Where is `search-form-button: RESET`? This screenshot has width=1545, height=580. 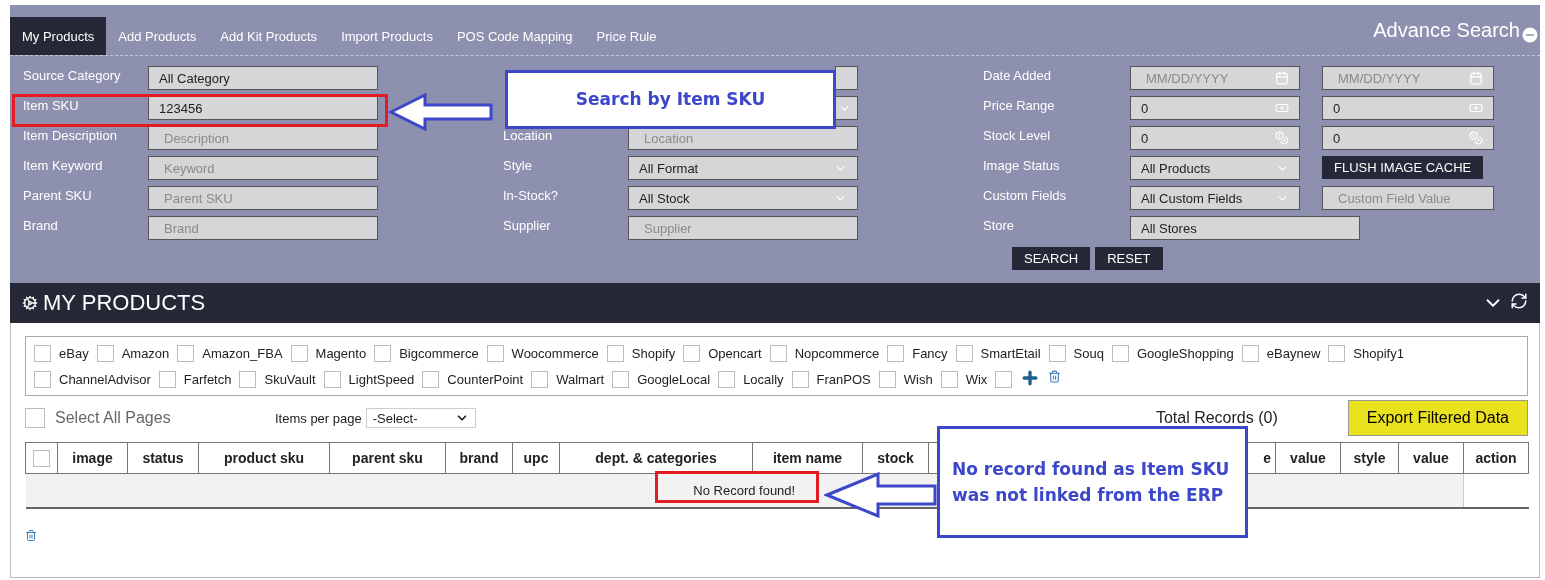
search-form-button: RESET is located at coordinates (1129, 258).